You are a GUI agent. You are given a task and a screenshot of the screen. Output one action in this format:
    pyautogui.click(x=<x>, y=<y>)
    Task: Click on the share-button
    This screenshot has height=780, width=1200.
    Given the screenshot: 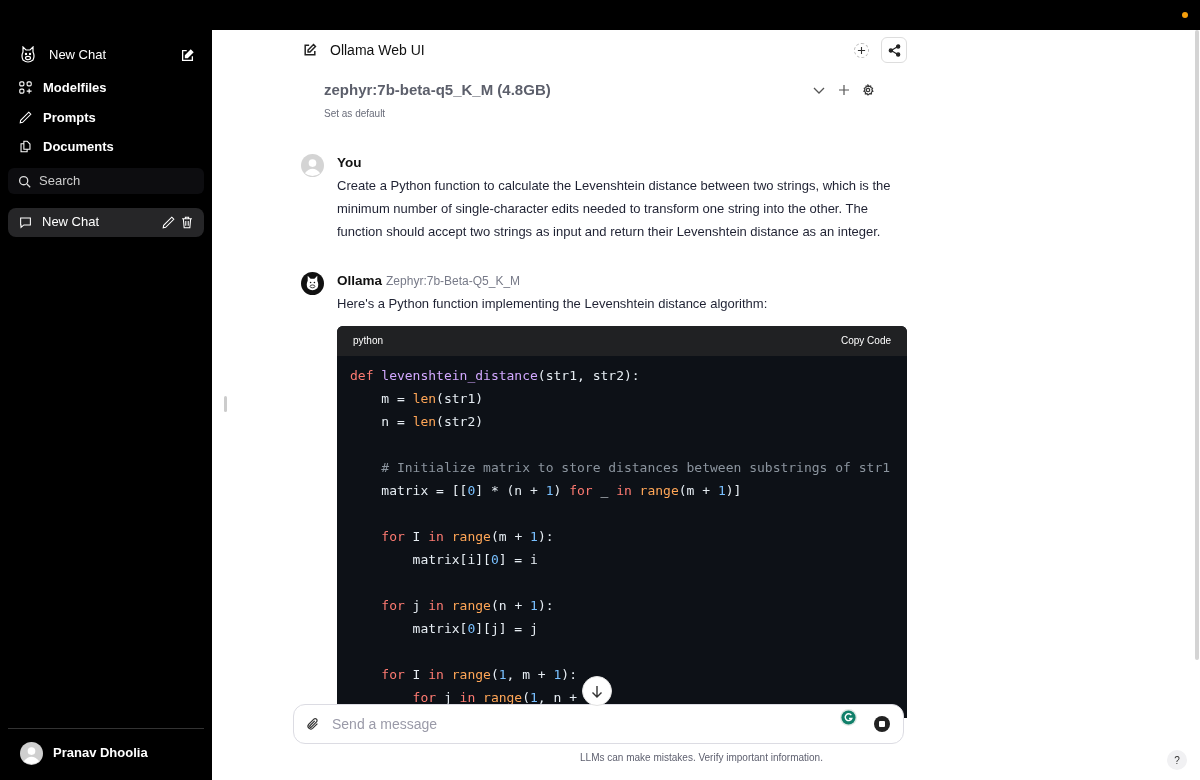 What is the action you would take?
    pyautogui.click(x=894, y=50)
    